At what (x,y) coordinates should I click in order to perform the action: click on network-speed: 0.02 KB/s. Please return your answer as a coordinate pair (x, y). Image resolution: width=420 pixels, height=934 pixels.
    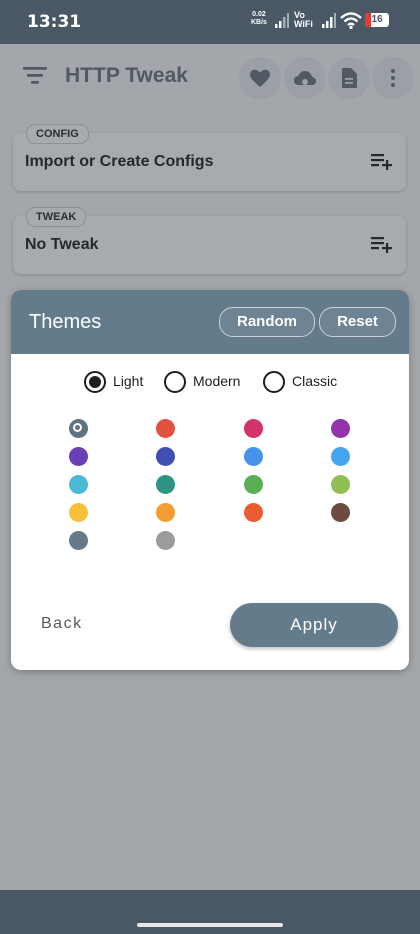
    Looking at the image, I should click on (259, 19).